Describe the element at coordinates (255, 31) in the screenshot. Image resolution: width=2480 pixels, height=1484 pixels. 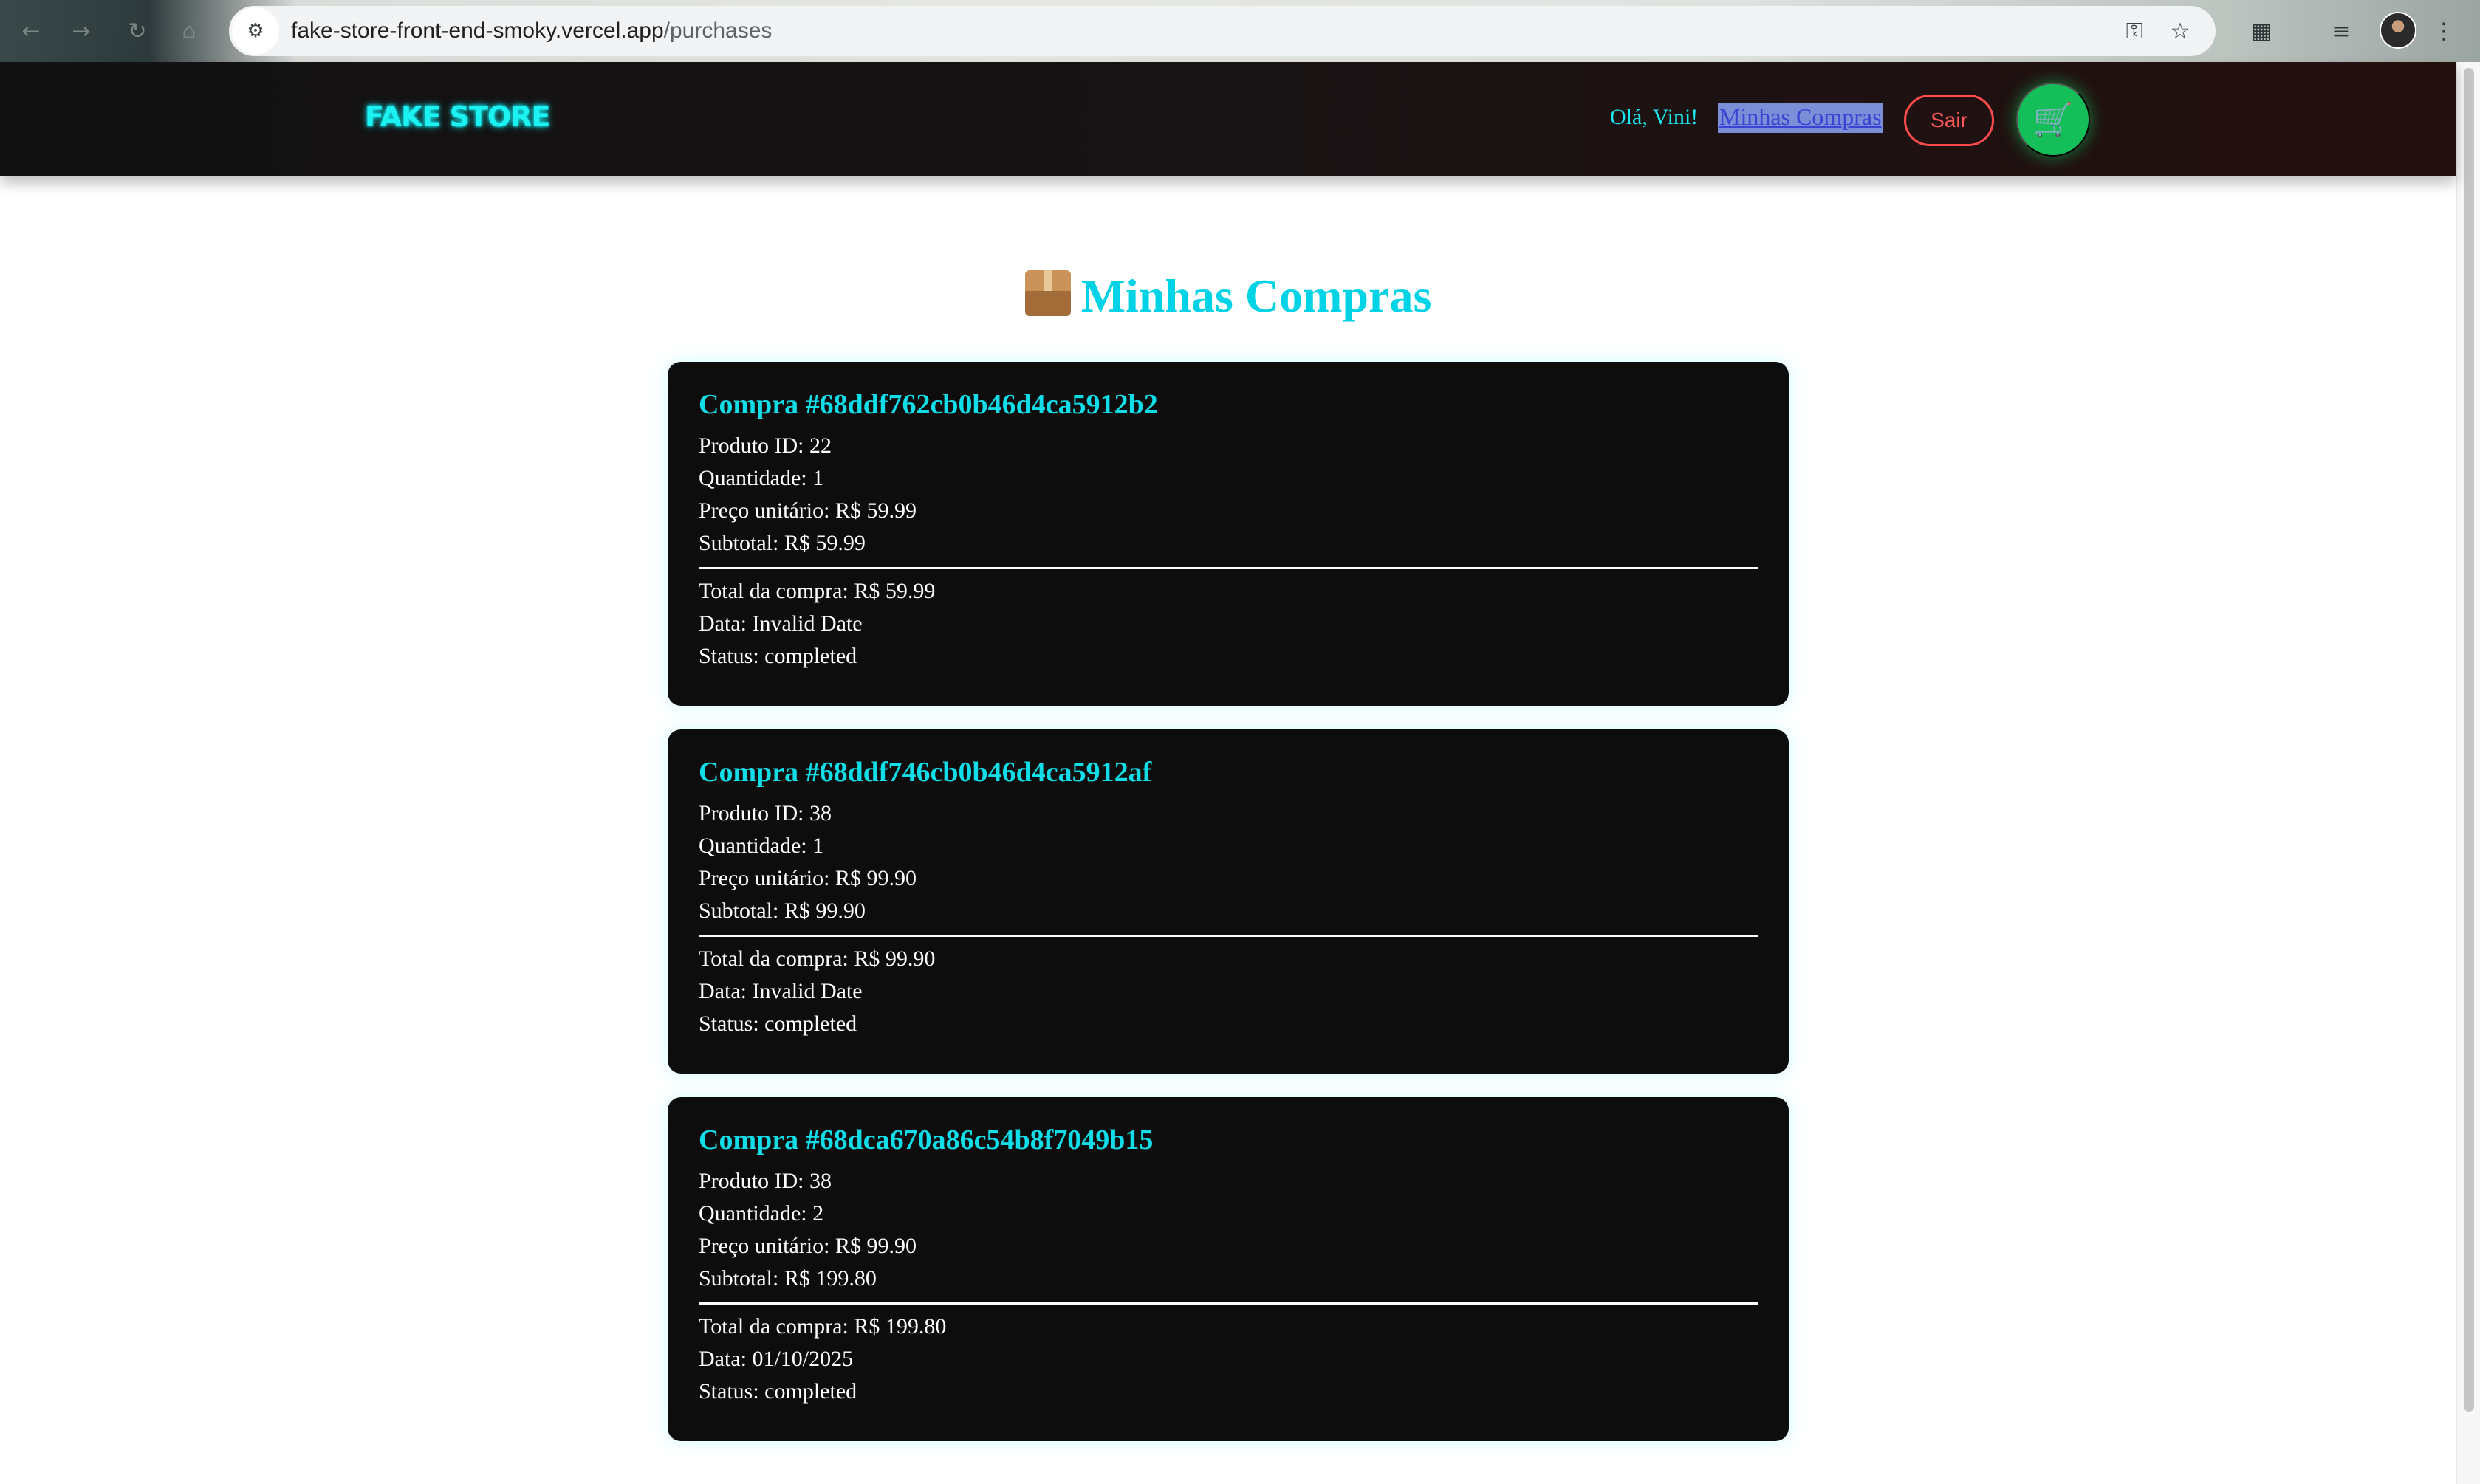
I see `site-info-icon: ⚙` at that location.